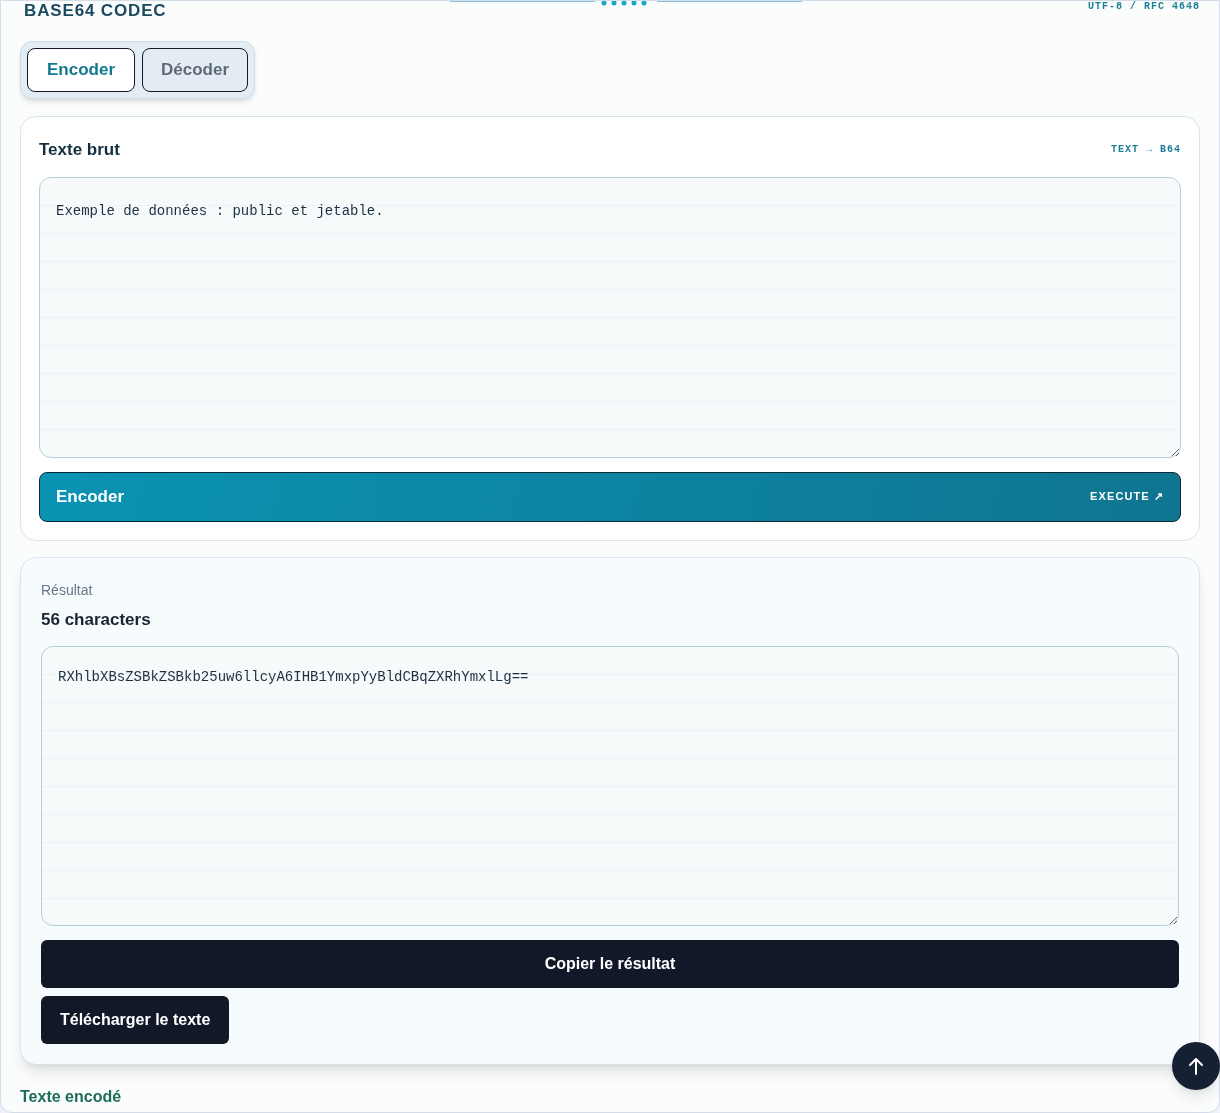 The height and width of the screenshot is (1113, 1220). I want to click on app-title: BASE64 CODEC, so click(95, 11).